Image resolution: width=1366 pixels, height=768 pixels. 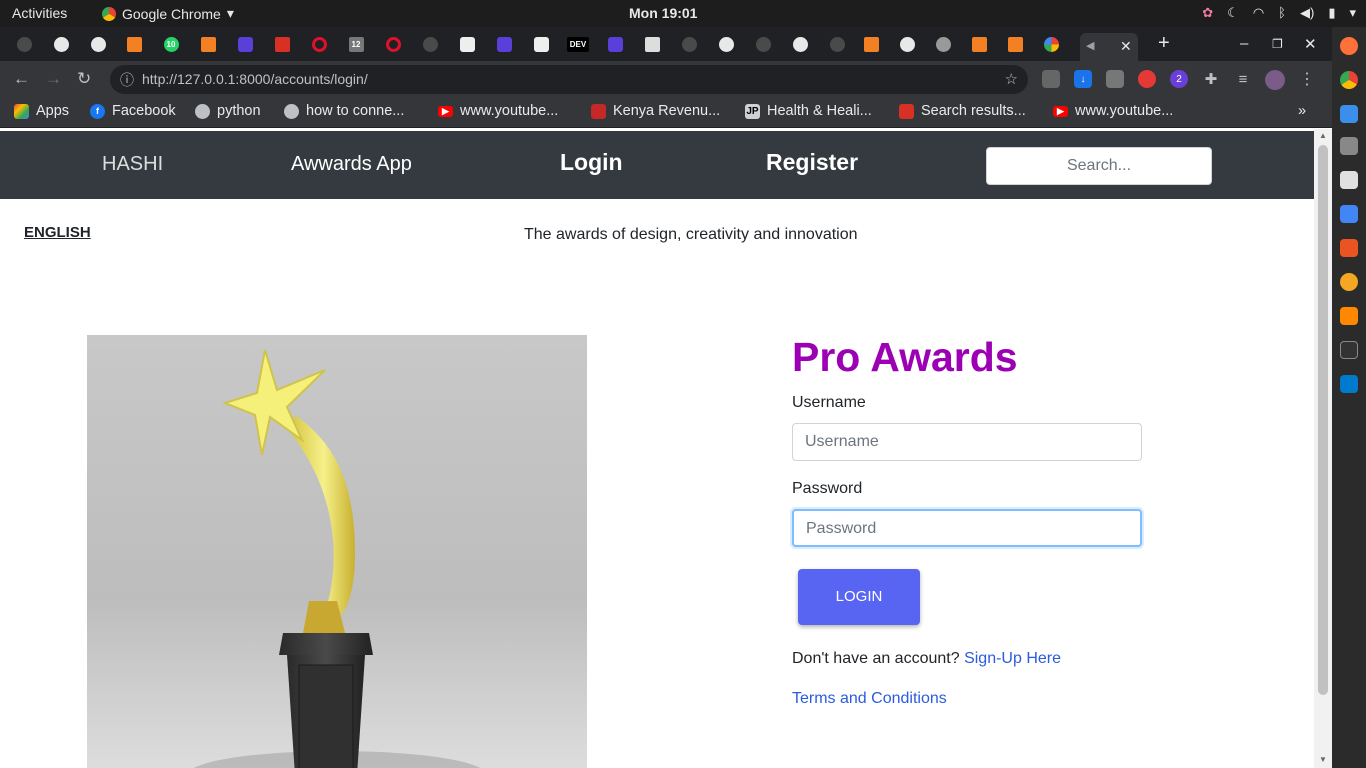 I want to click on software-icon, so click(x=1349, y=248).